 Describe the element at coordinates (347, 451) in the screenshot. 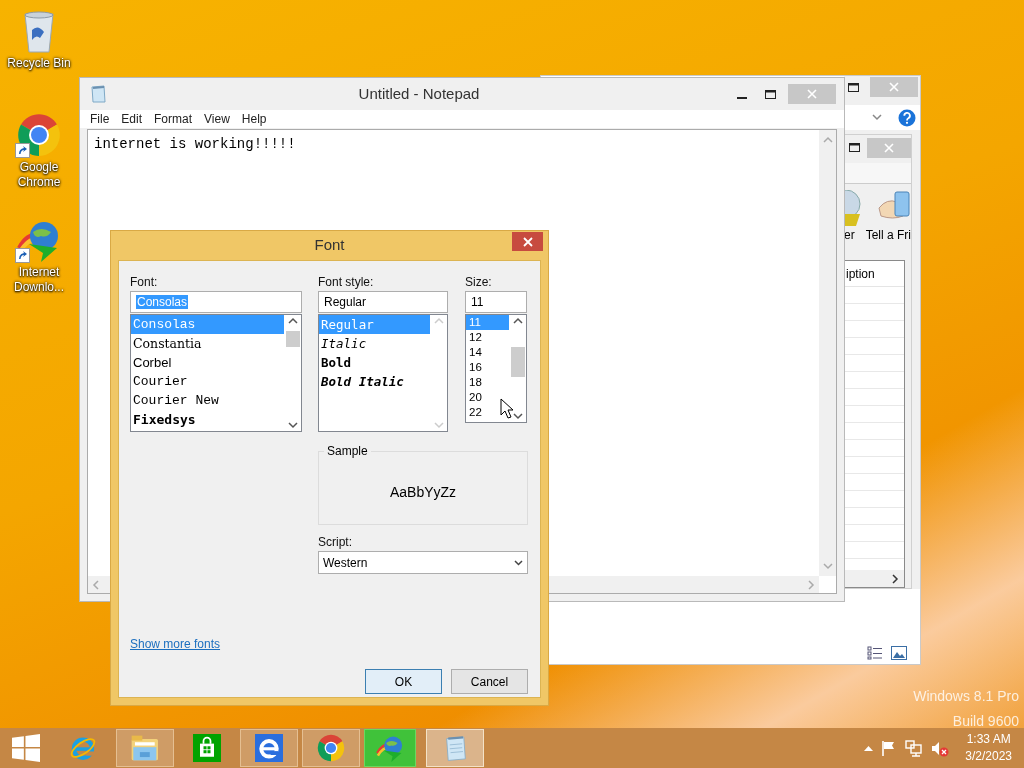

I see `group-label: Sample` at that location.